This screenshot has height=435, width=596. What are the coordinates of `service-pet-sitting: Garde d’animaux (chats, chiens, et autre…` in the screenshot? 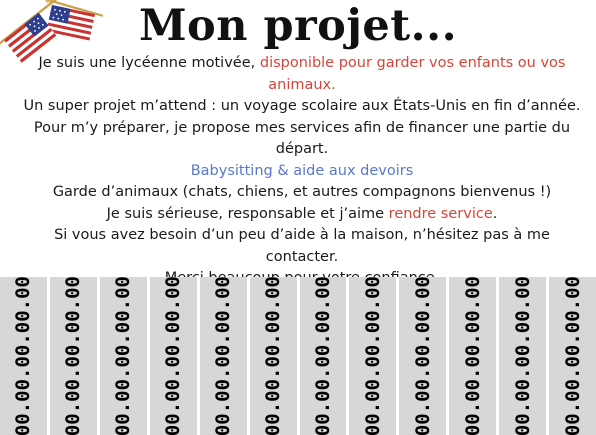 It's located at (302, 192).